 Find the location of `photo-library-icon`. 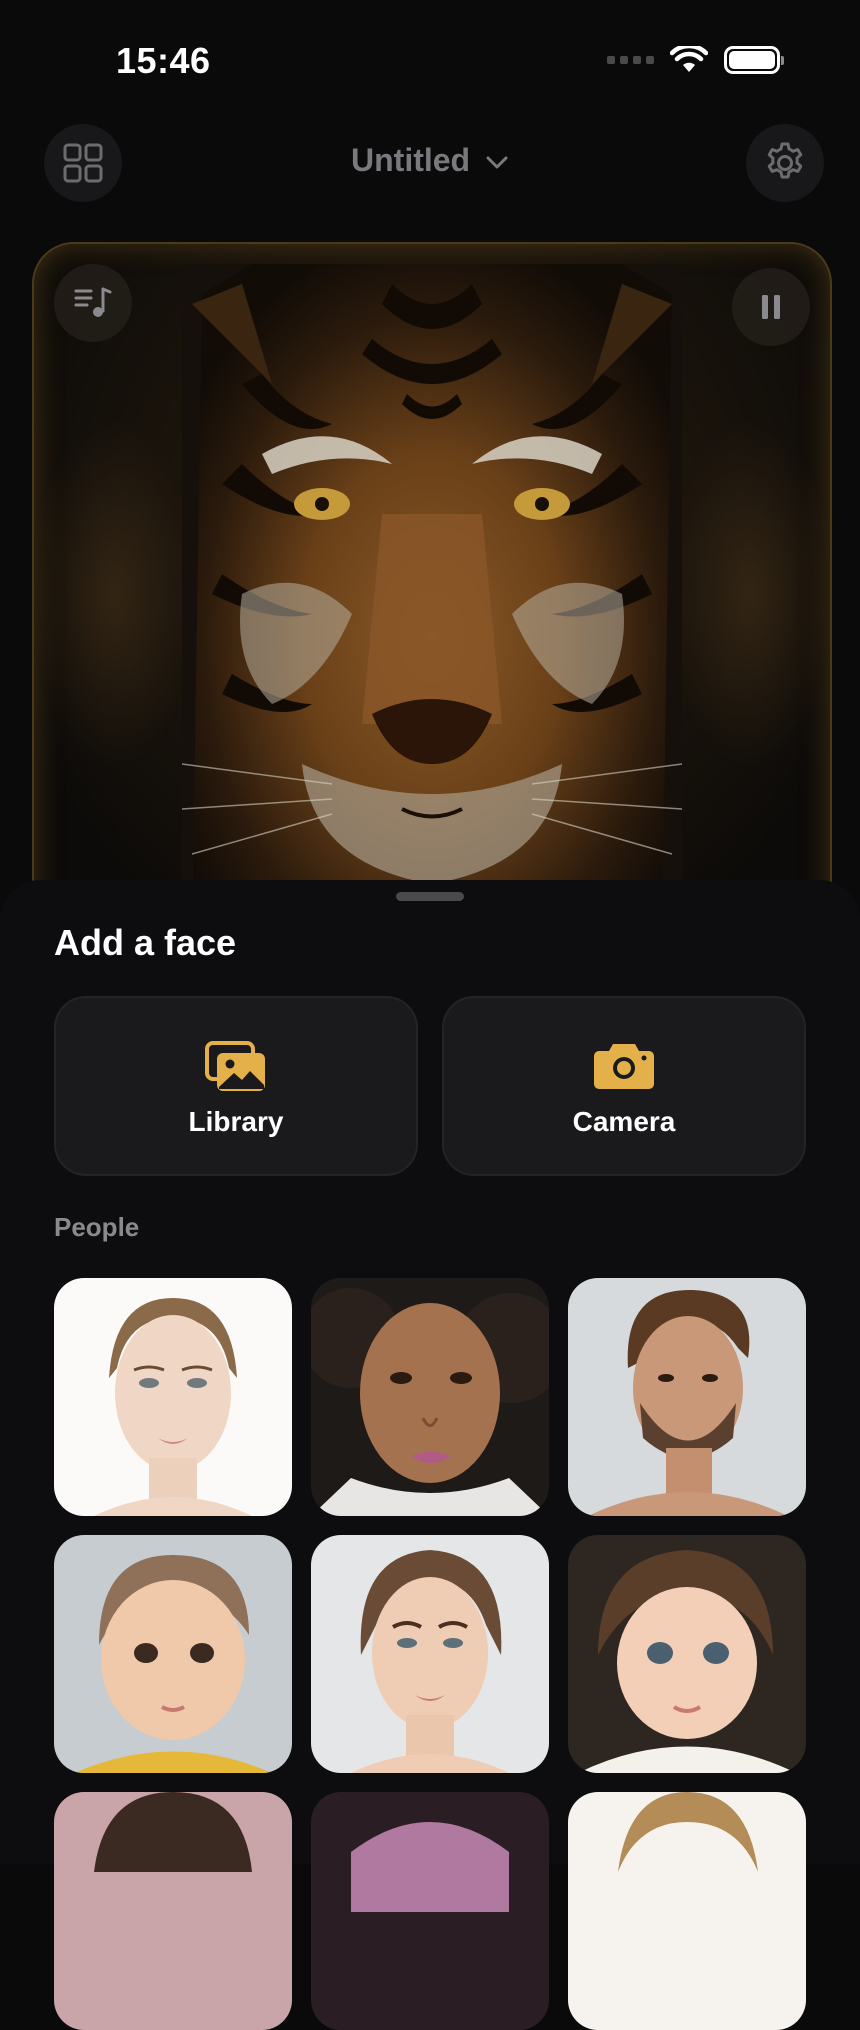

photo-library-icon is located at coordinates (235, 1066).